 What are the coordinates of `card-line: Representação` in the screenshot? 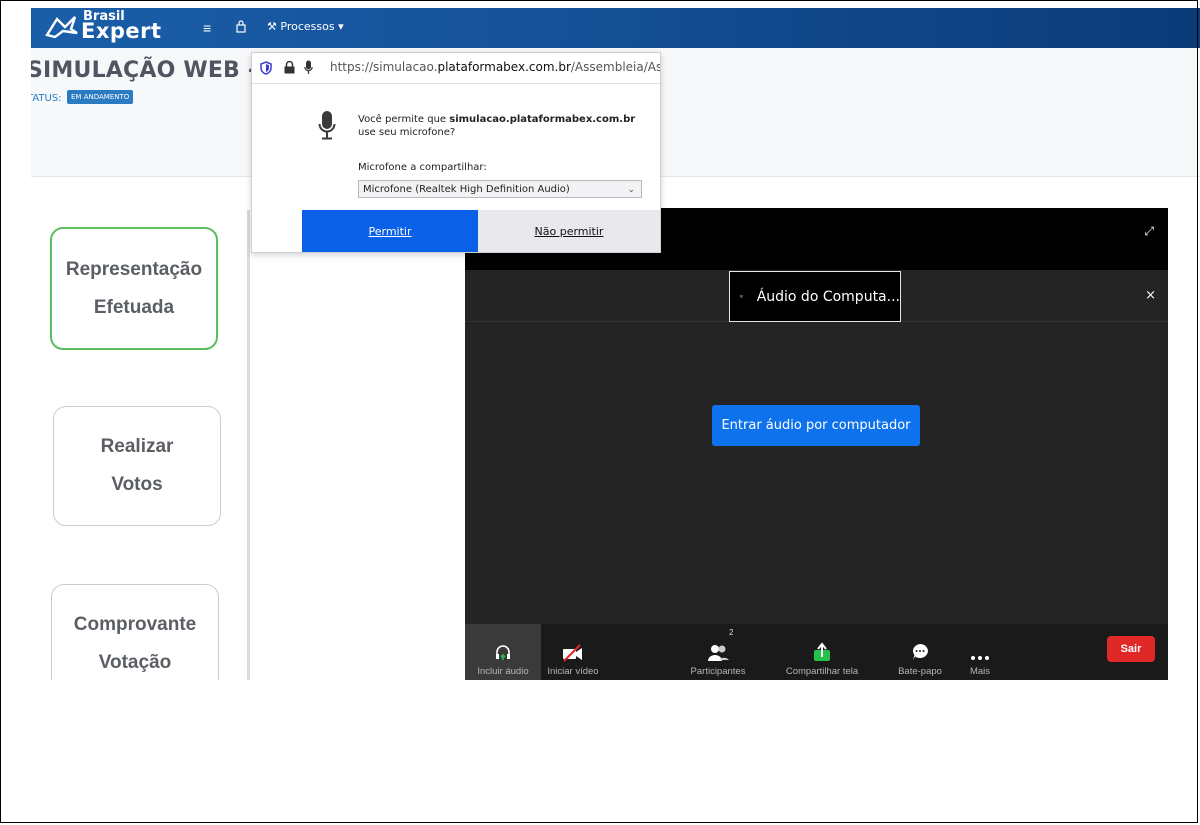 It's located at (134, 269).